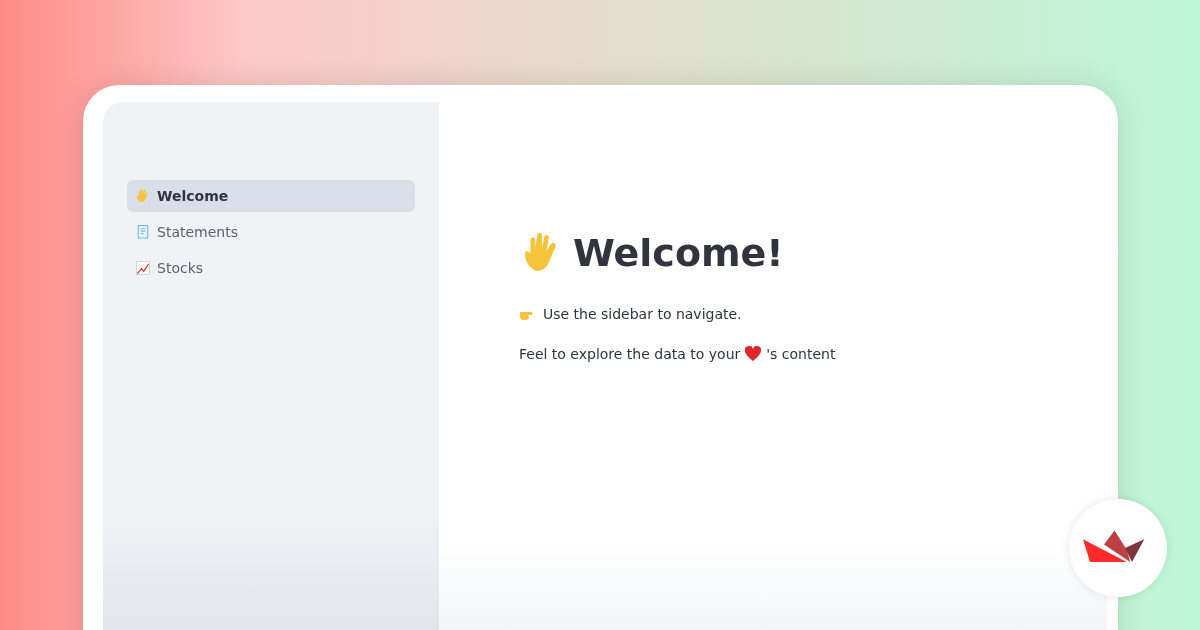 This screenshot has width=1200, height=630. Describe the element at coordinates (753, 354) in the screenshot. I see `heart-icon` at that location.